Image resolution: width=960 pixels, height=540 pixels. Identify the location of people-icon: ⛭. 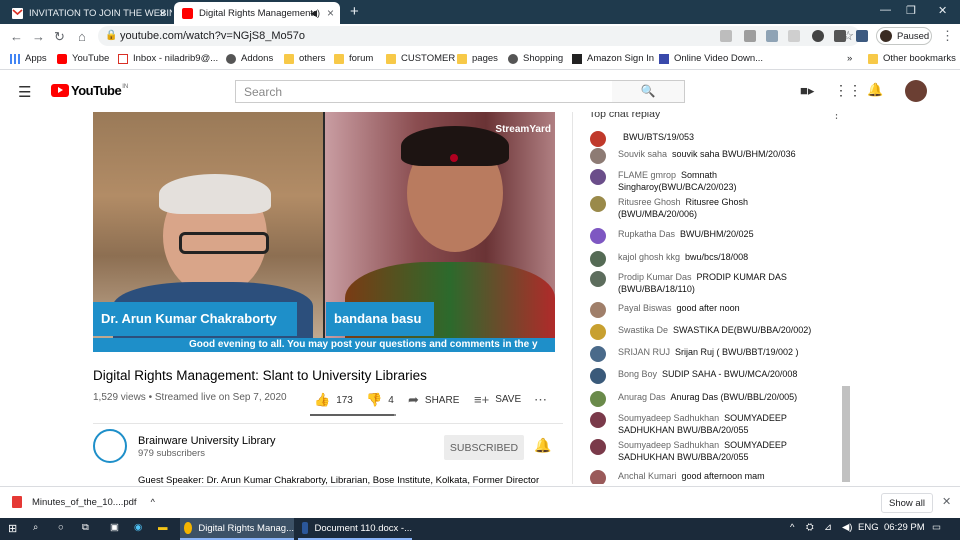
(810, 527).